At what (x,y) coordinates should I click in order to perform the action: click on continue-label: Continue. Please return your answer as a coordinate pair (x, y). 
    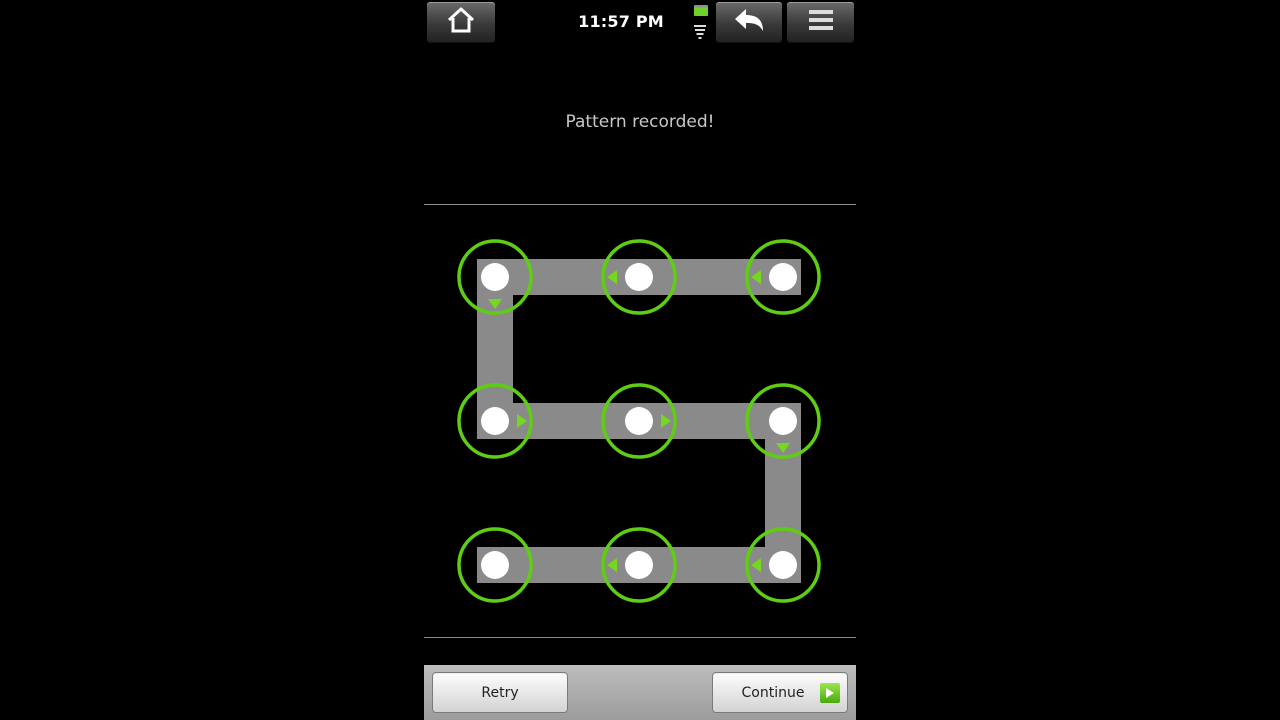
    Looking at the image, I should click on (773, 692).